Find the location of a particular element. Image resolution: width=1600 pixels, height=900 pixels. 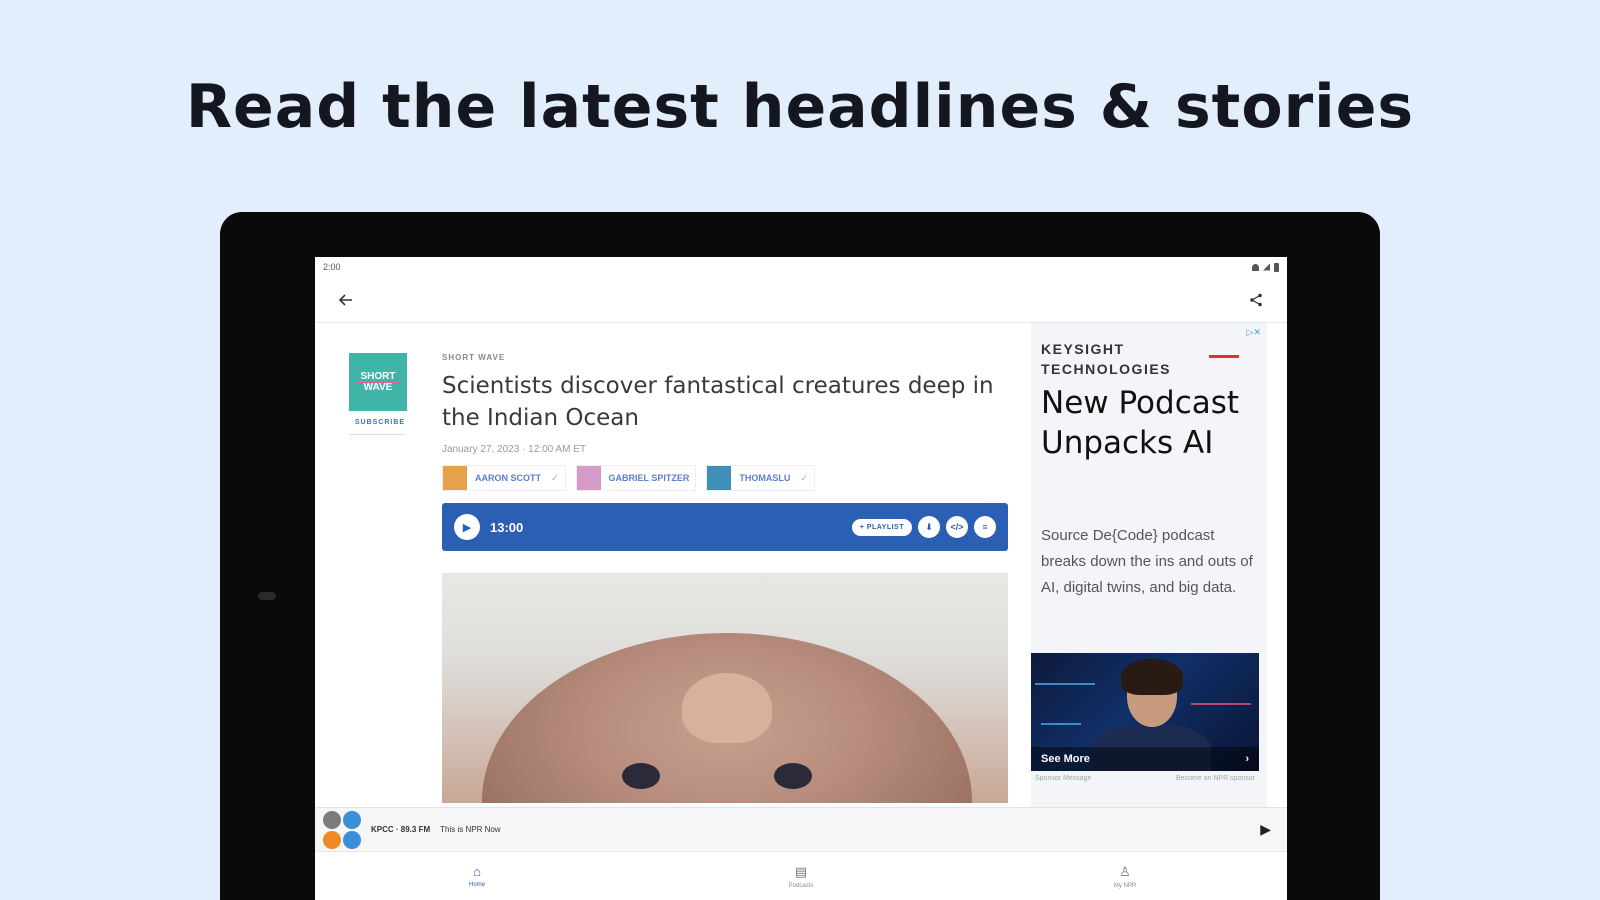

show-logo: SHORT WAVE is located at coordinates (378, 382).